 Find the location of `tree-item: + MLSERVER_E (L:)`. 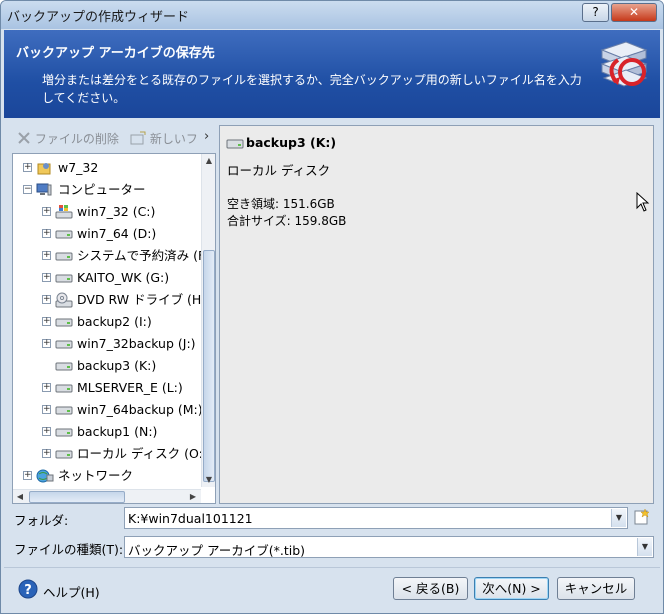

tree-item: + MLSERVER_E (L:) is located at coordinates (110, 388).